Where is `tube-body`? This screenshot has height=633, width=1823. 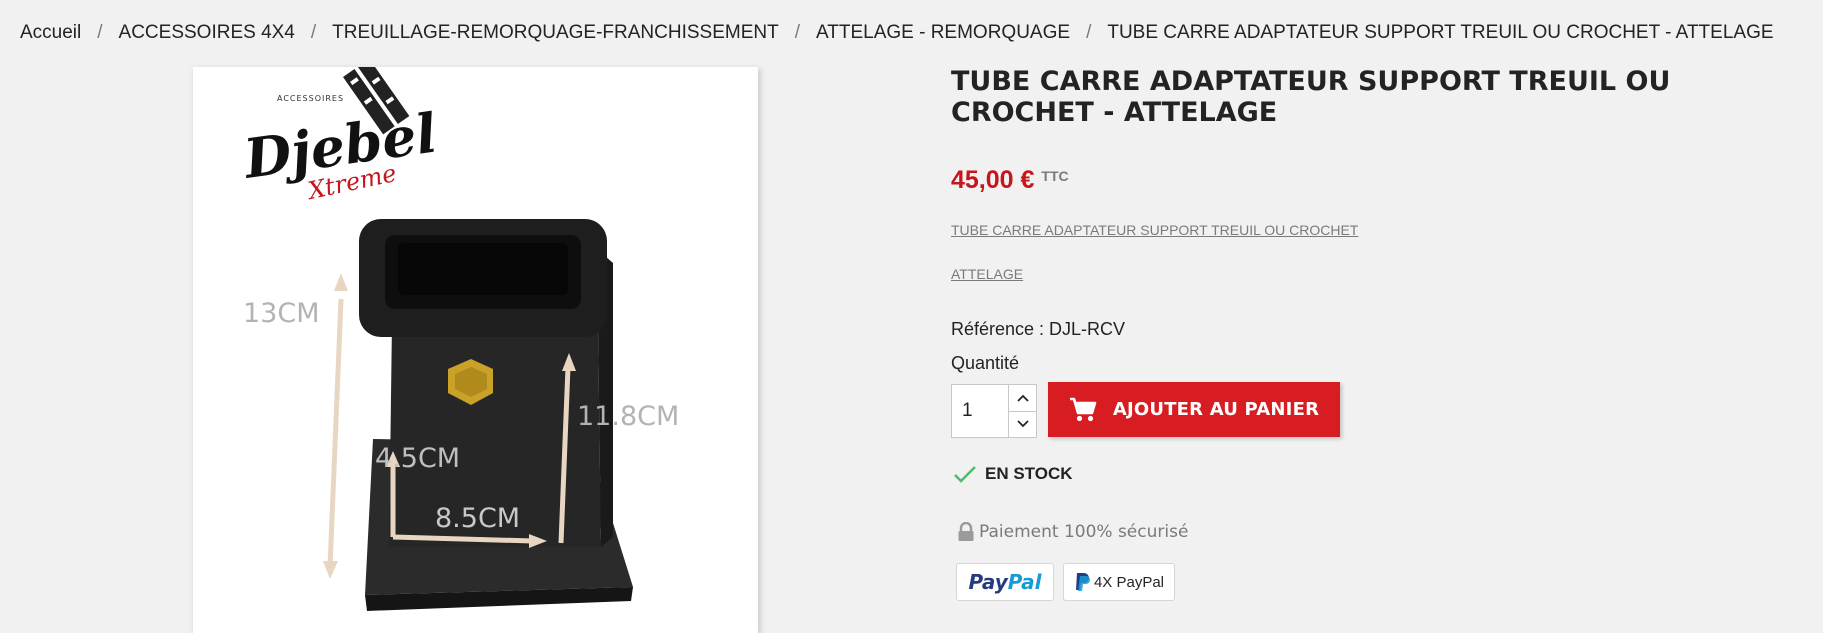 tube-body is located at coordinates (486, 383).